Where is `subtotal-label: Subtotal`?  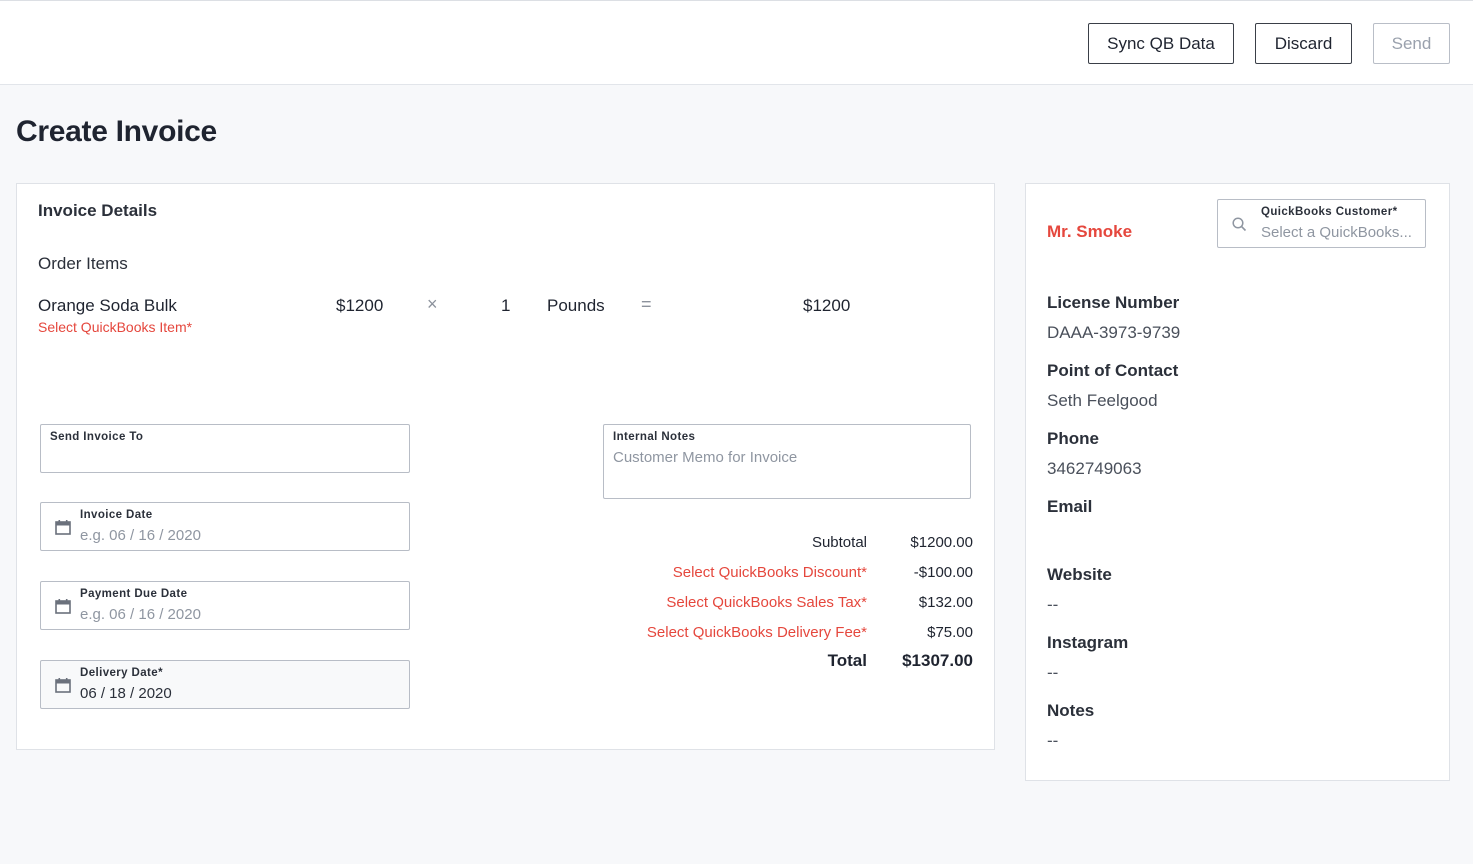 subtotal-label: Subtotal is located at coordinates (839, 542).